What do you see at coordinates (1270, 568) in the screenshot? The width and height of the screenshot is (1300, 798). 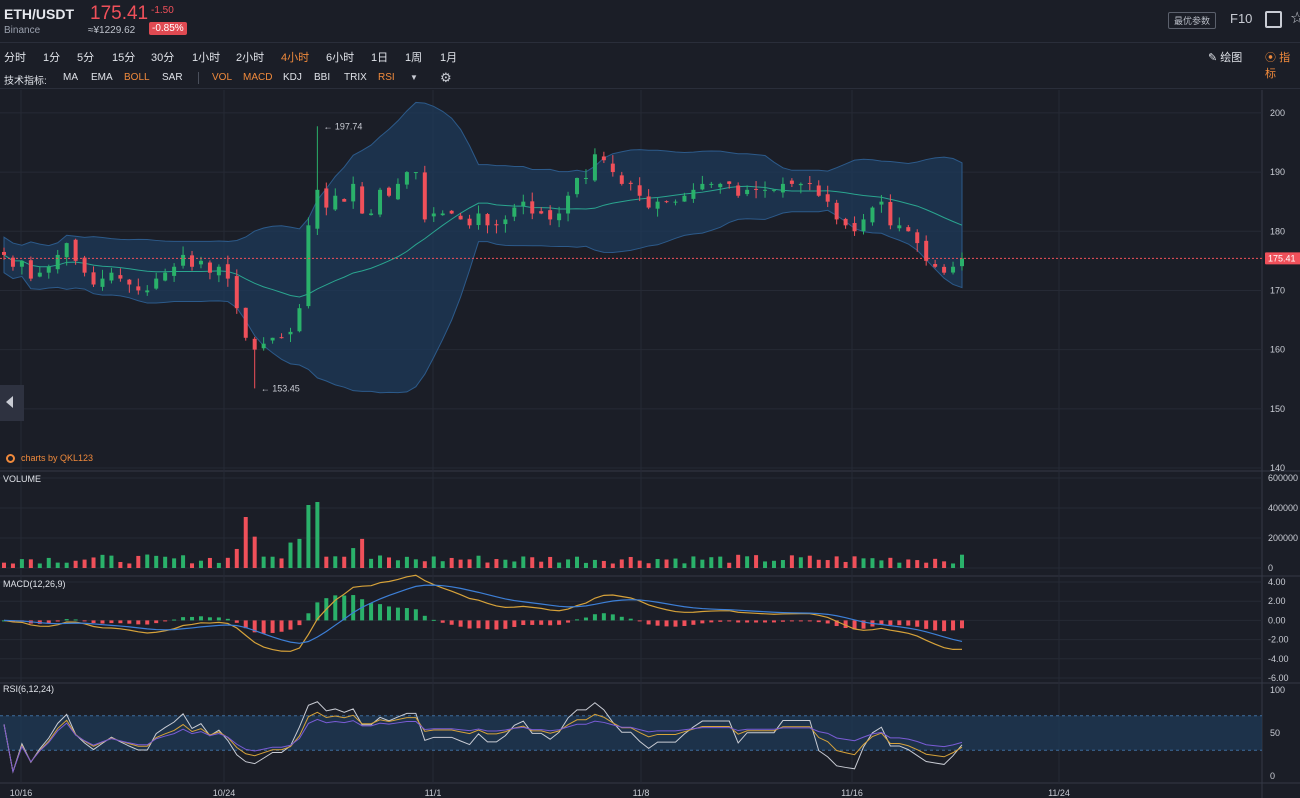 I see `volume-tick-label: 0` at bounding box center [1270, 568].